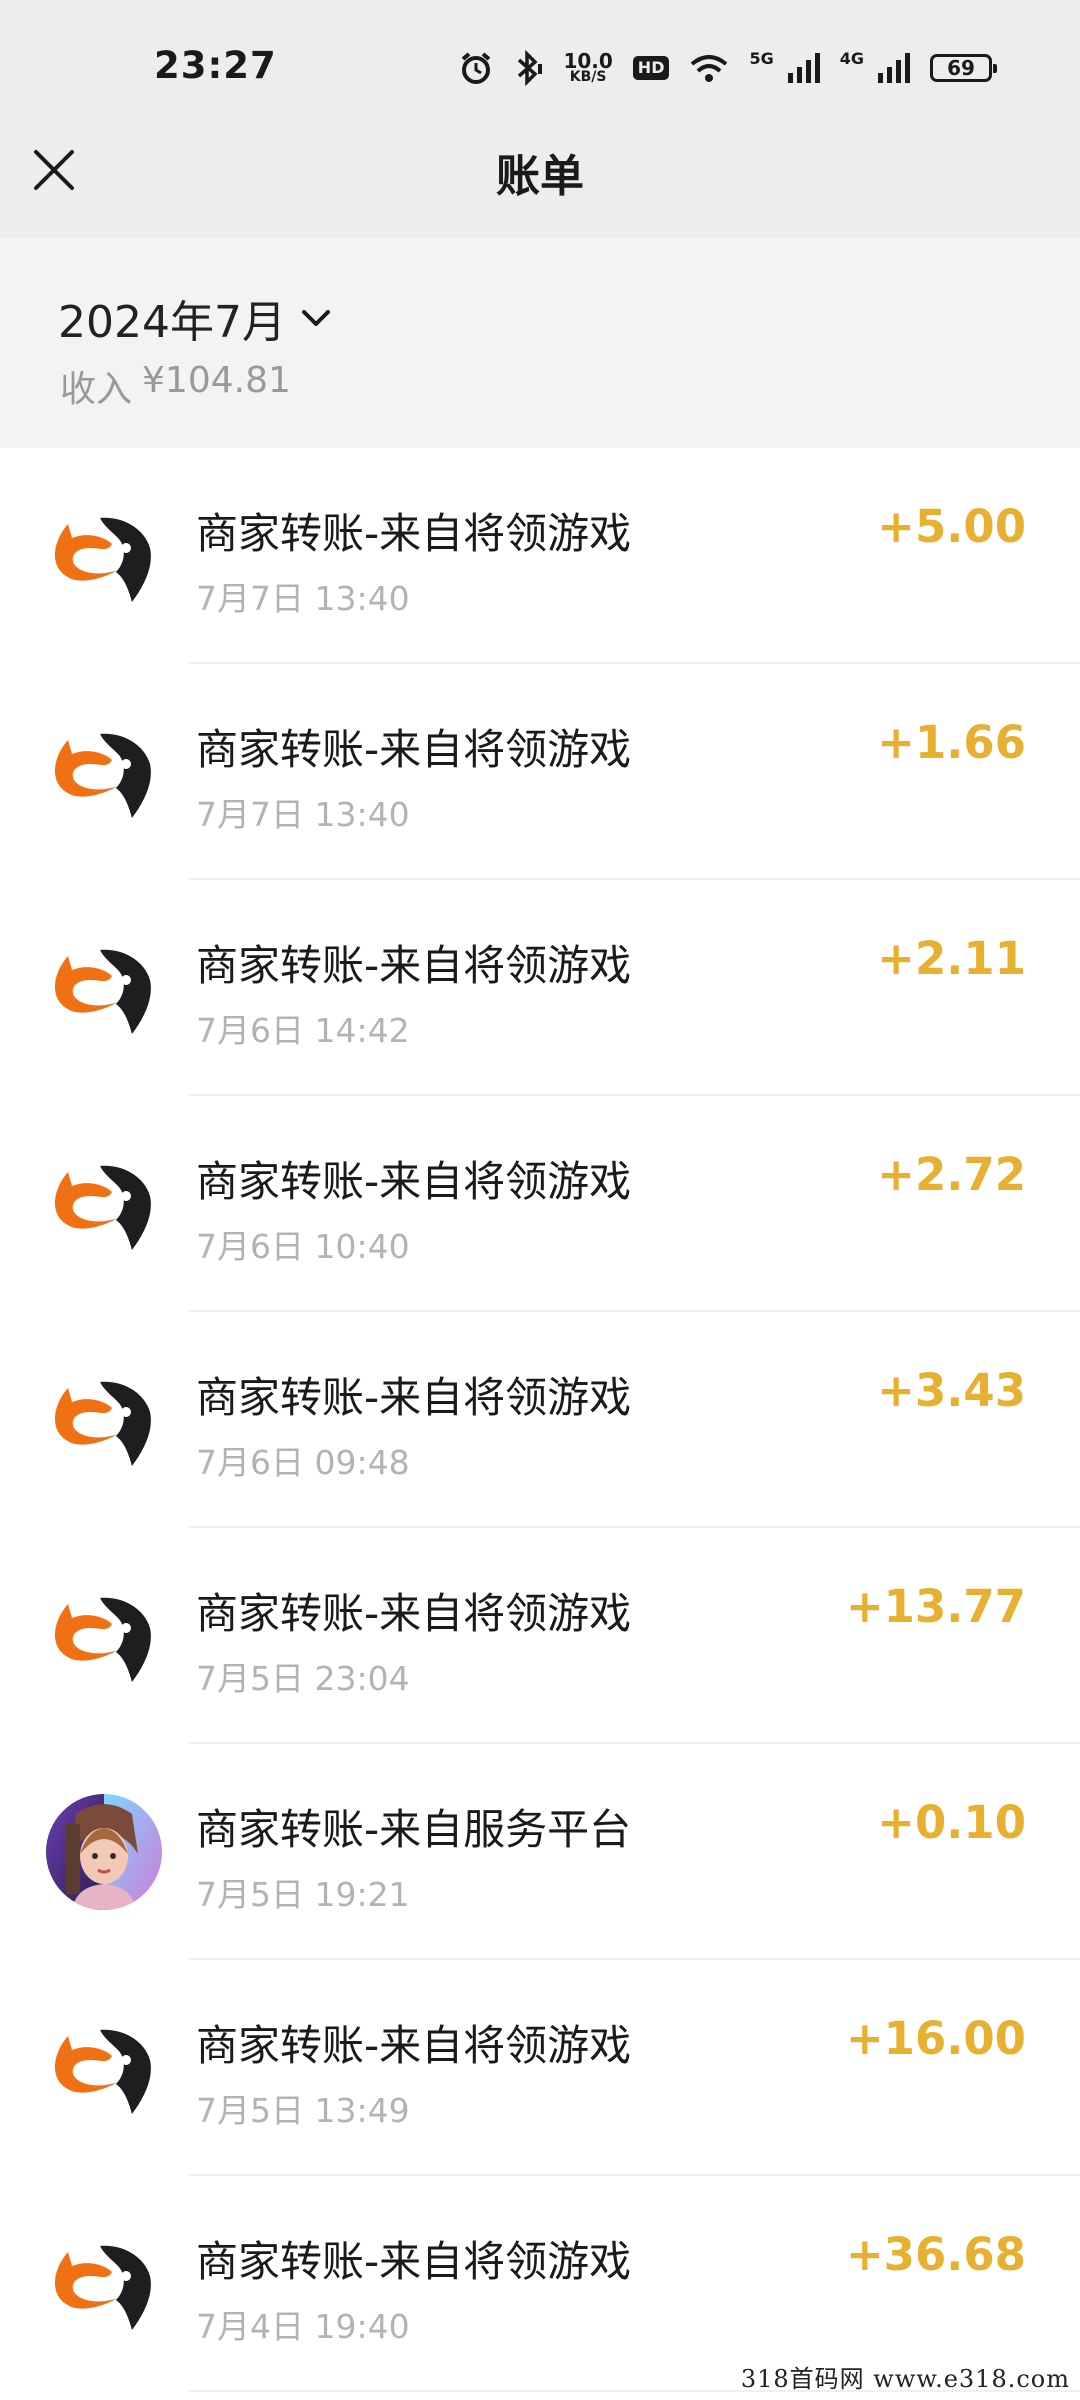 The height and width of the screenshot is (2400, 1080). What do you see at coordinates (651, 68) in the screenshot?
I see `hd-badge: HD` at bounding box center [651, 68].